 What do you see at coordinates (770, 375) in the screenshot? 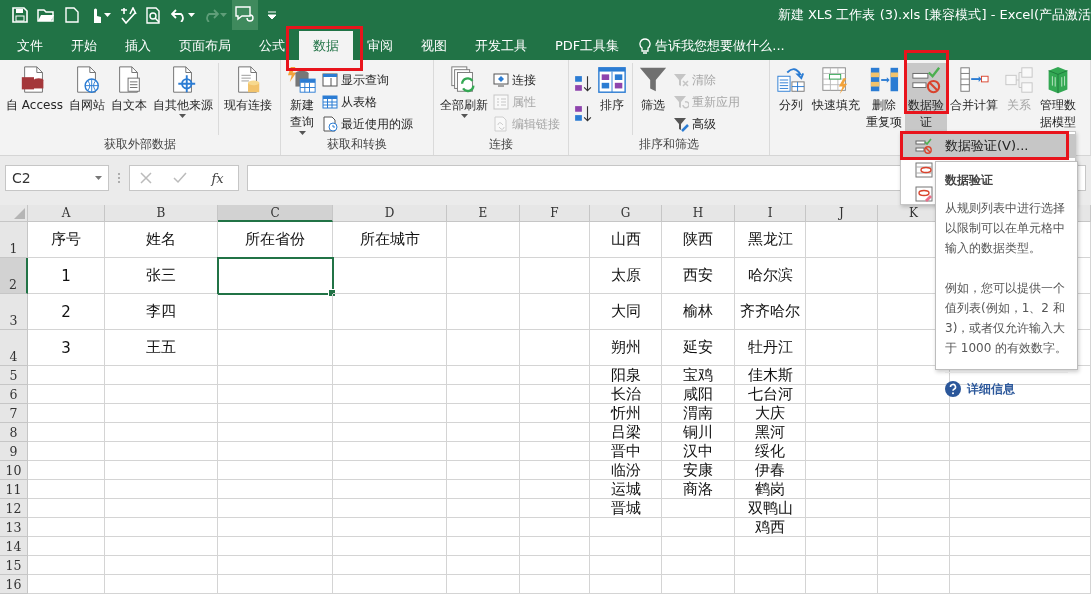
I see `table-cell: 佳木斯` at bounding box center [770, 375].